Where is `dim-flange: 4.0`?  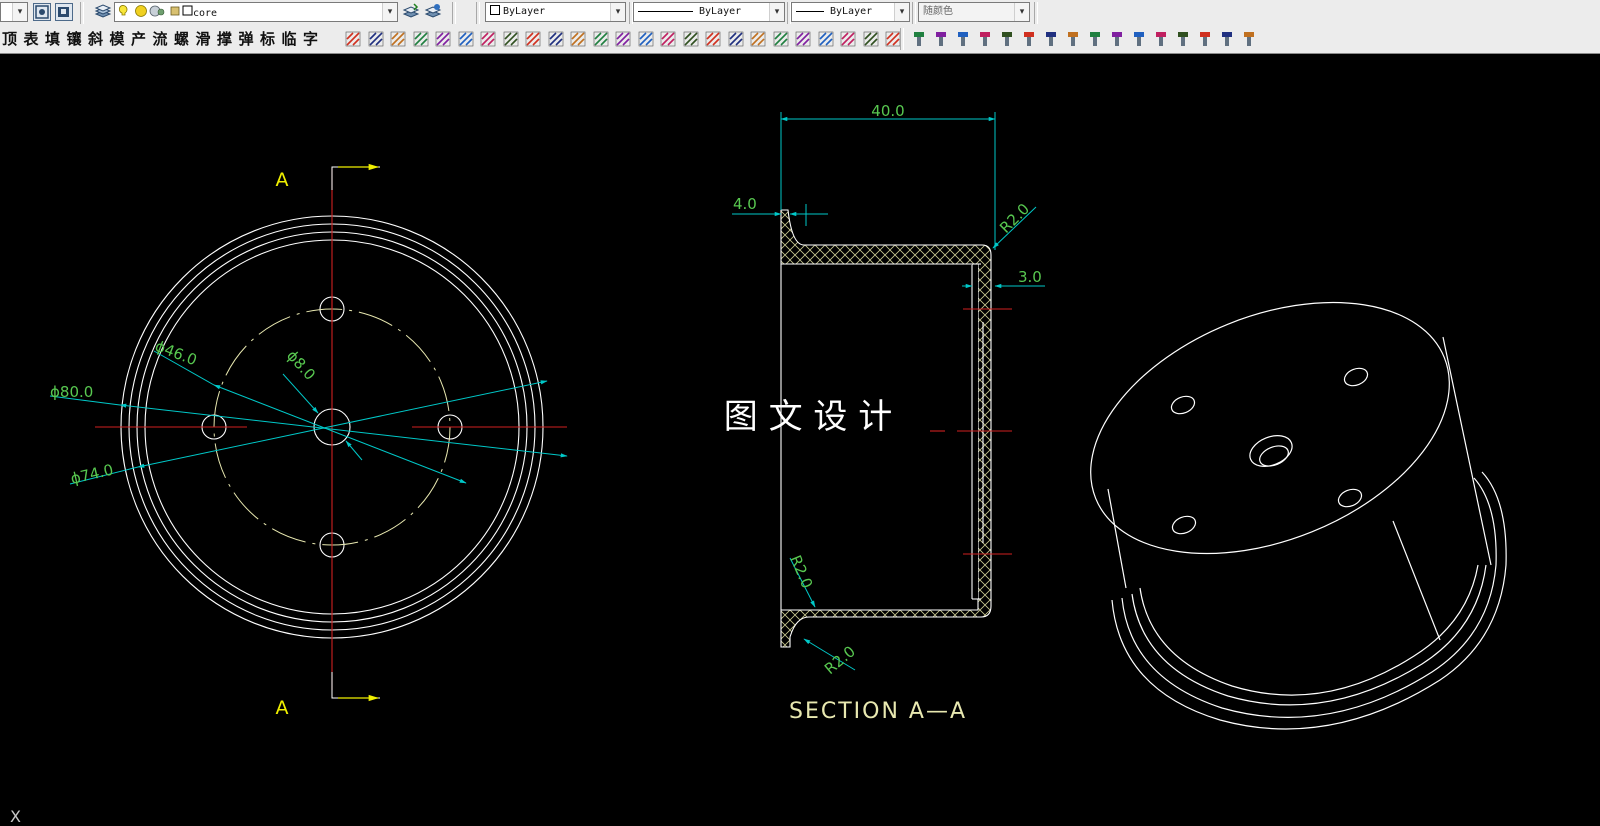 dim-flange: 4.0 is located at coordinates (745, 204).